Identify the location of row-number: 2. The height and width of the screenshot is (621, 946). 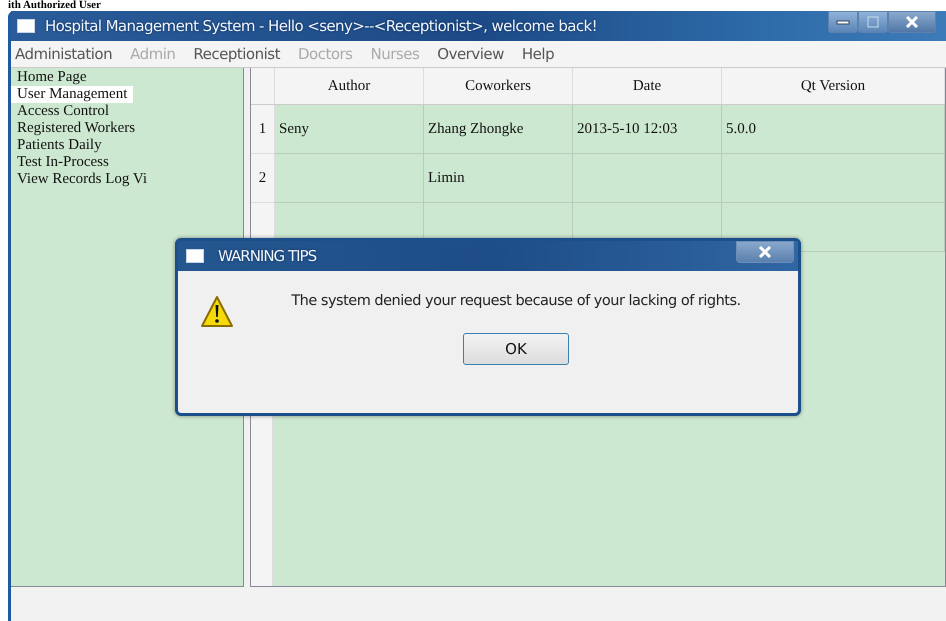
(262, 178).